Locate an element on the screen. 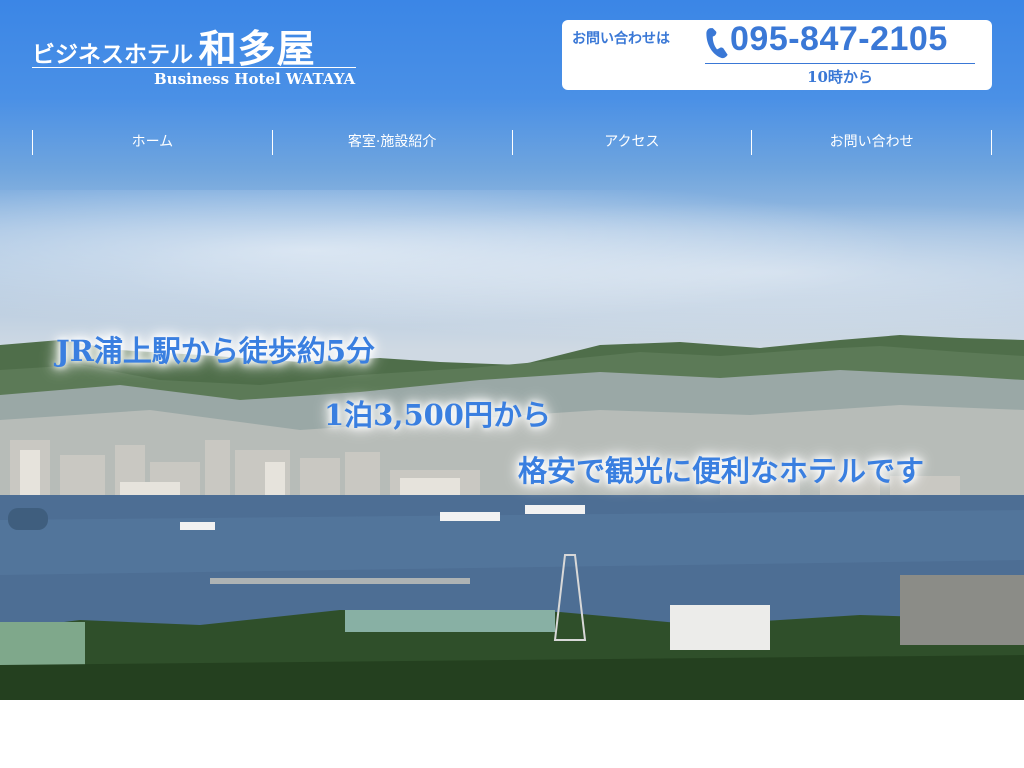 This screenshot has height=768, width=1024. nav-item-home: ホーム is located at coordinates (152, 142).